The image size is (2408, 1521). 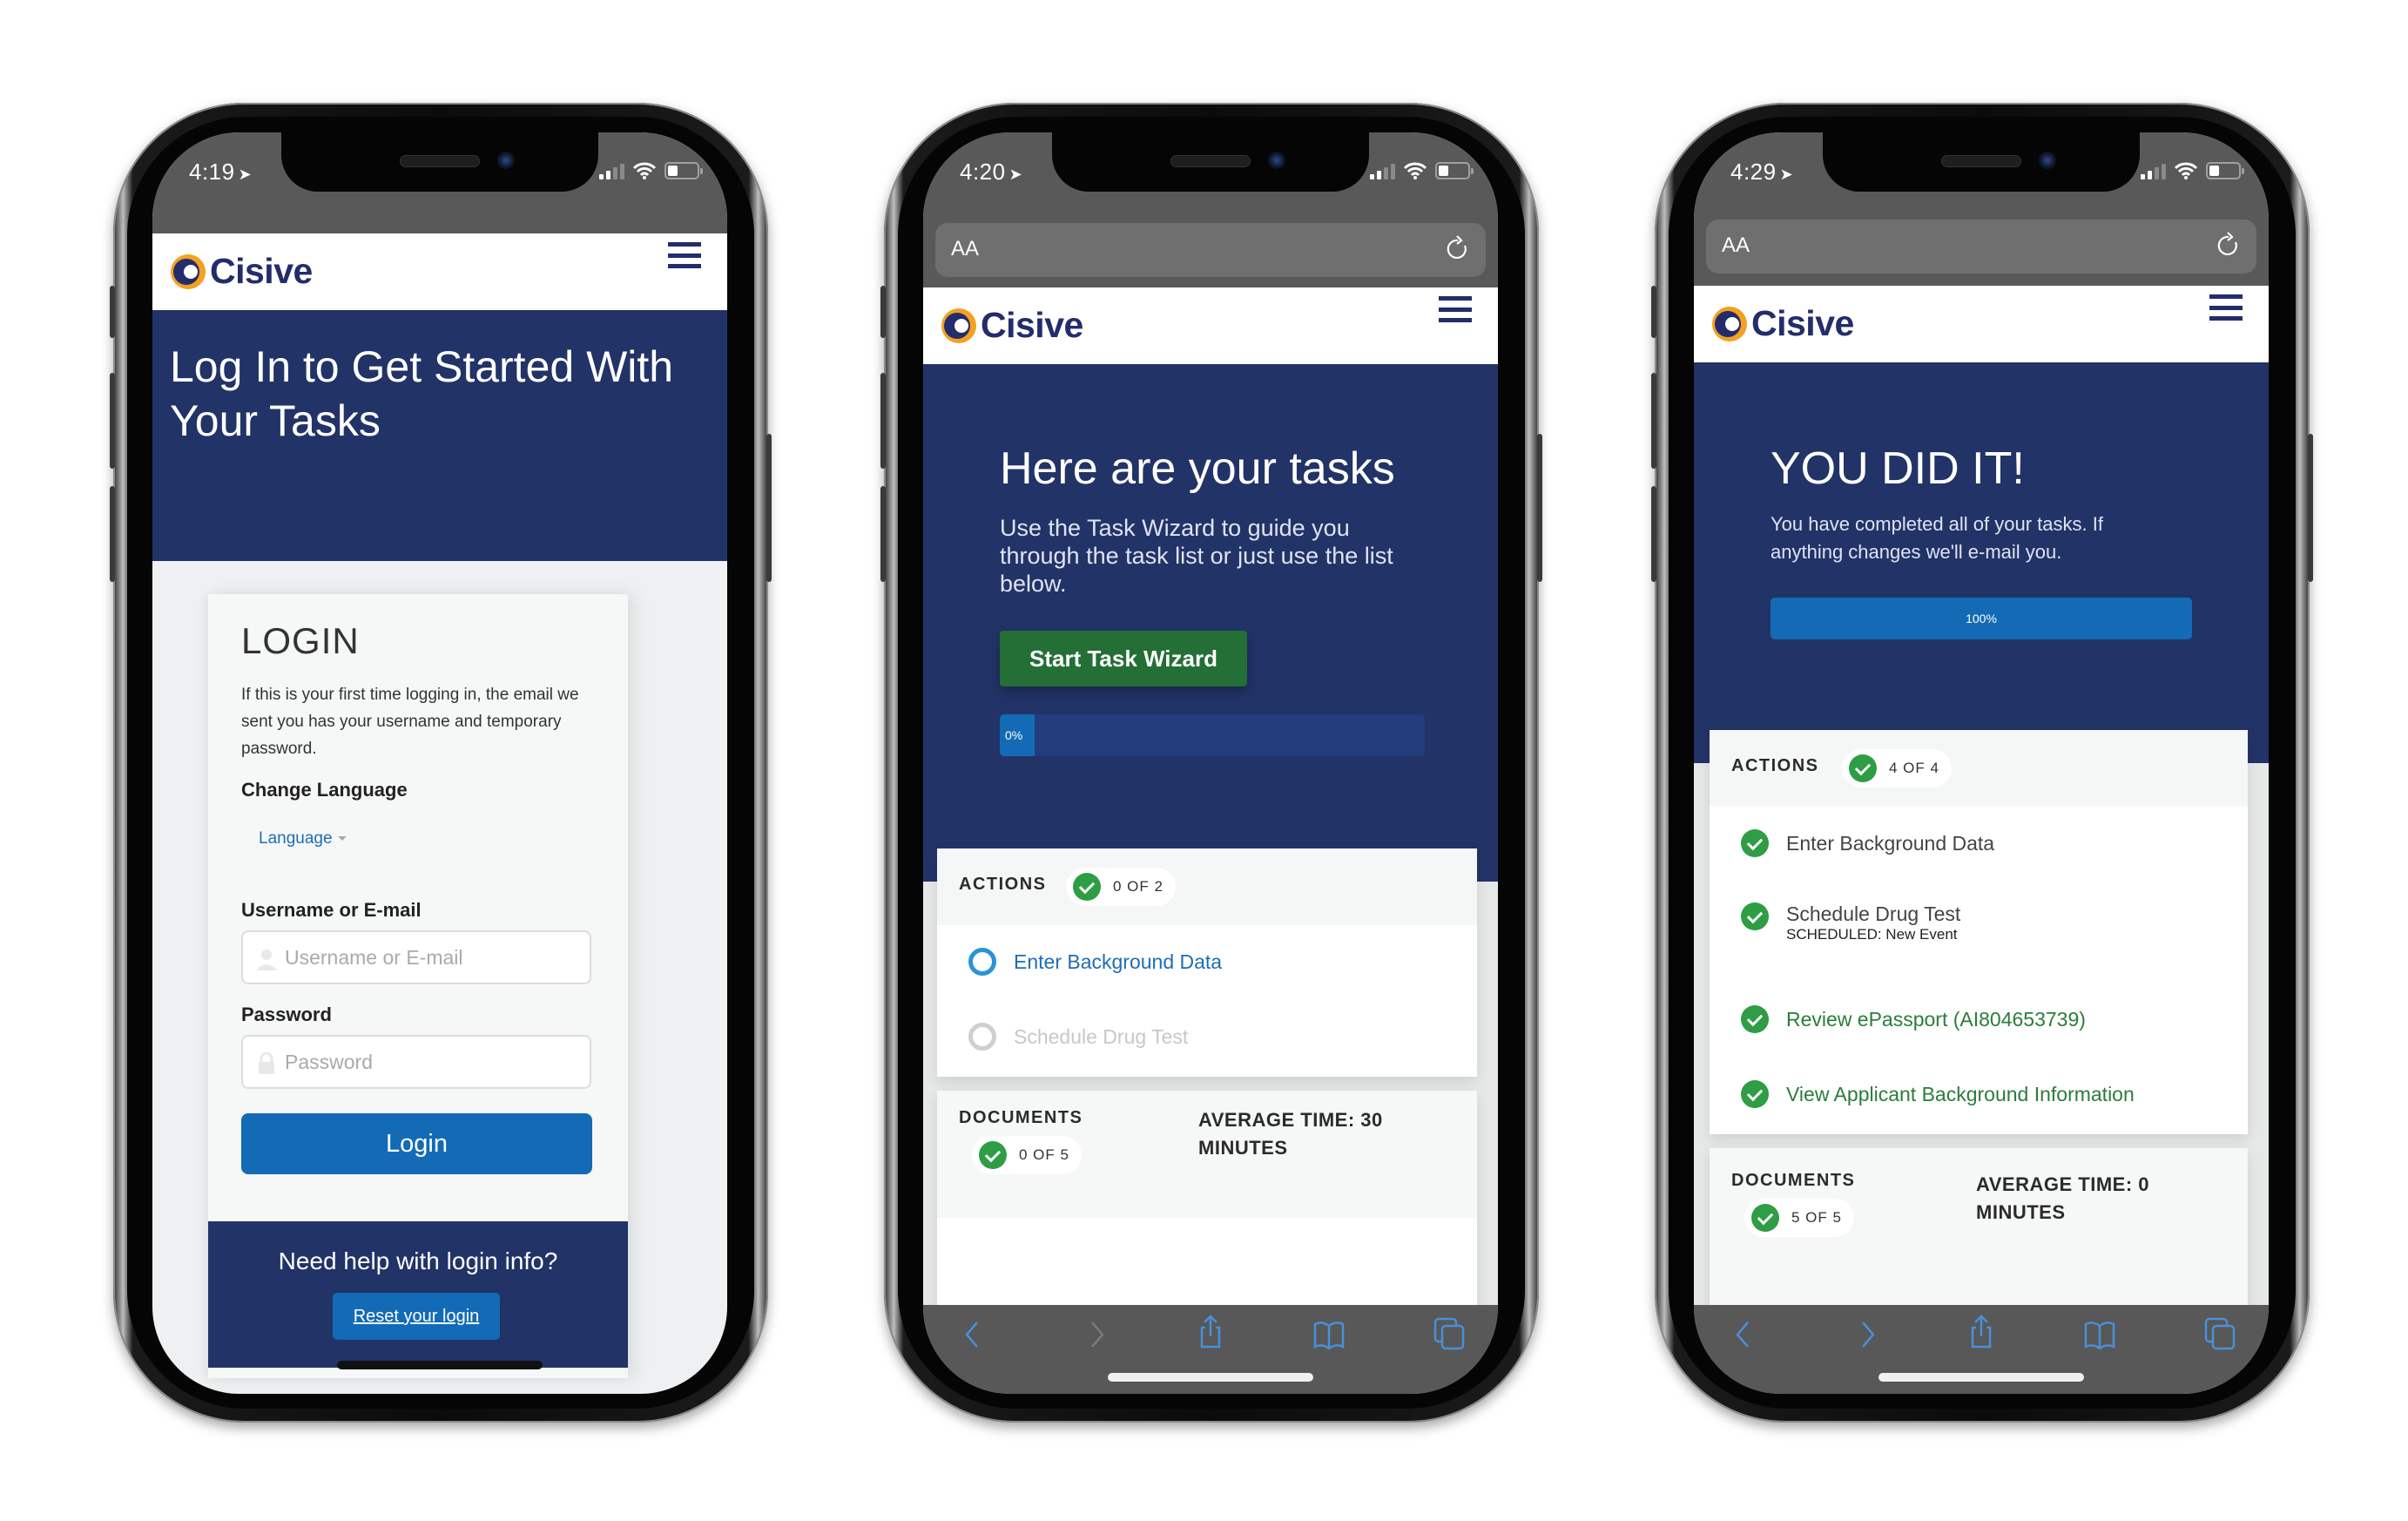 What do you see at coordinates (1850, 922) in the screenshot?
I see `task-schedule-drug-test: Schedule Drug Test SCHEDULED: New Event` at bounding box center [1850, 922].